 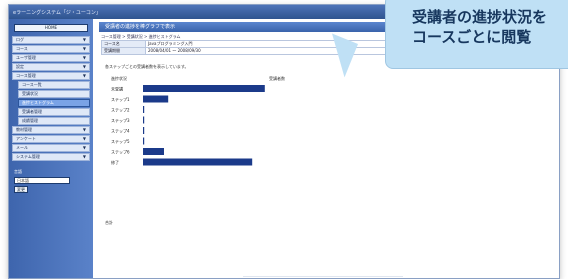 What do you see at coordinates (54, 94) in the screenshot?
I see `sidebar-item: 受講状況` at bounding box center [54, 94].